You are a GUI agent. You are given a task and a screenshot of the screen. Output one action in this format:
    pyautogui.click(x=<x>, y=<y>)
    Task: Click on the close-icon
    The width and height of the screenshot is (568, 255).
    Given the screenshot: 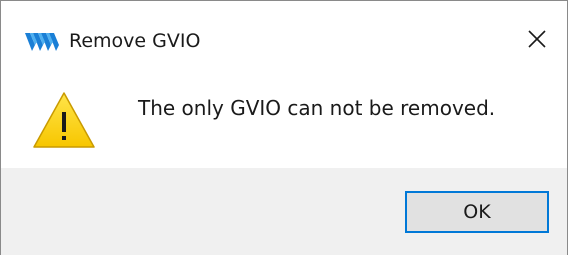 What is the action you would take?
    pyautogui.click(x=537, y=41)
    